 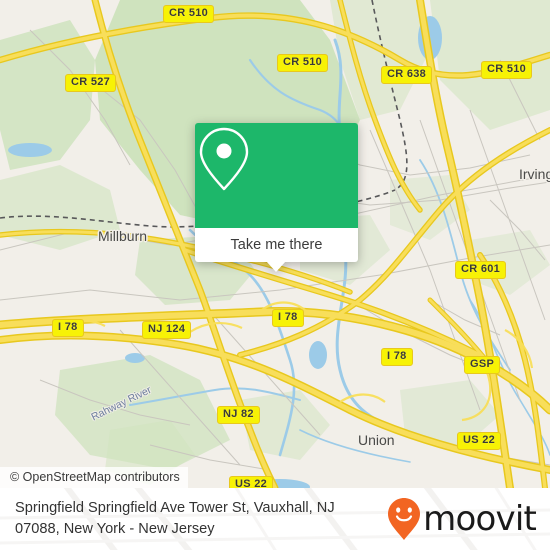 What do you see at coordinates (123, 236) in the screenshot?
I see `place-label-millburn: Millburn` at bounding box center [123, 236].